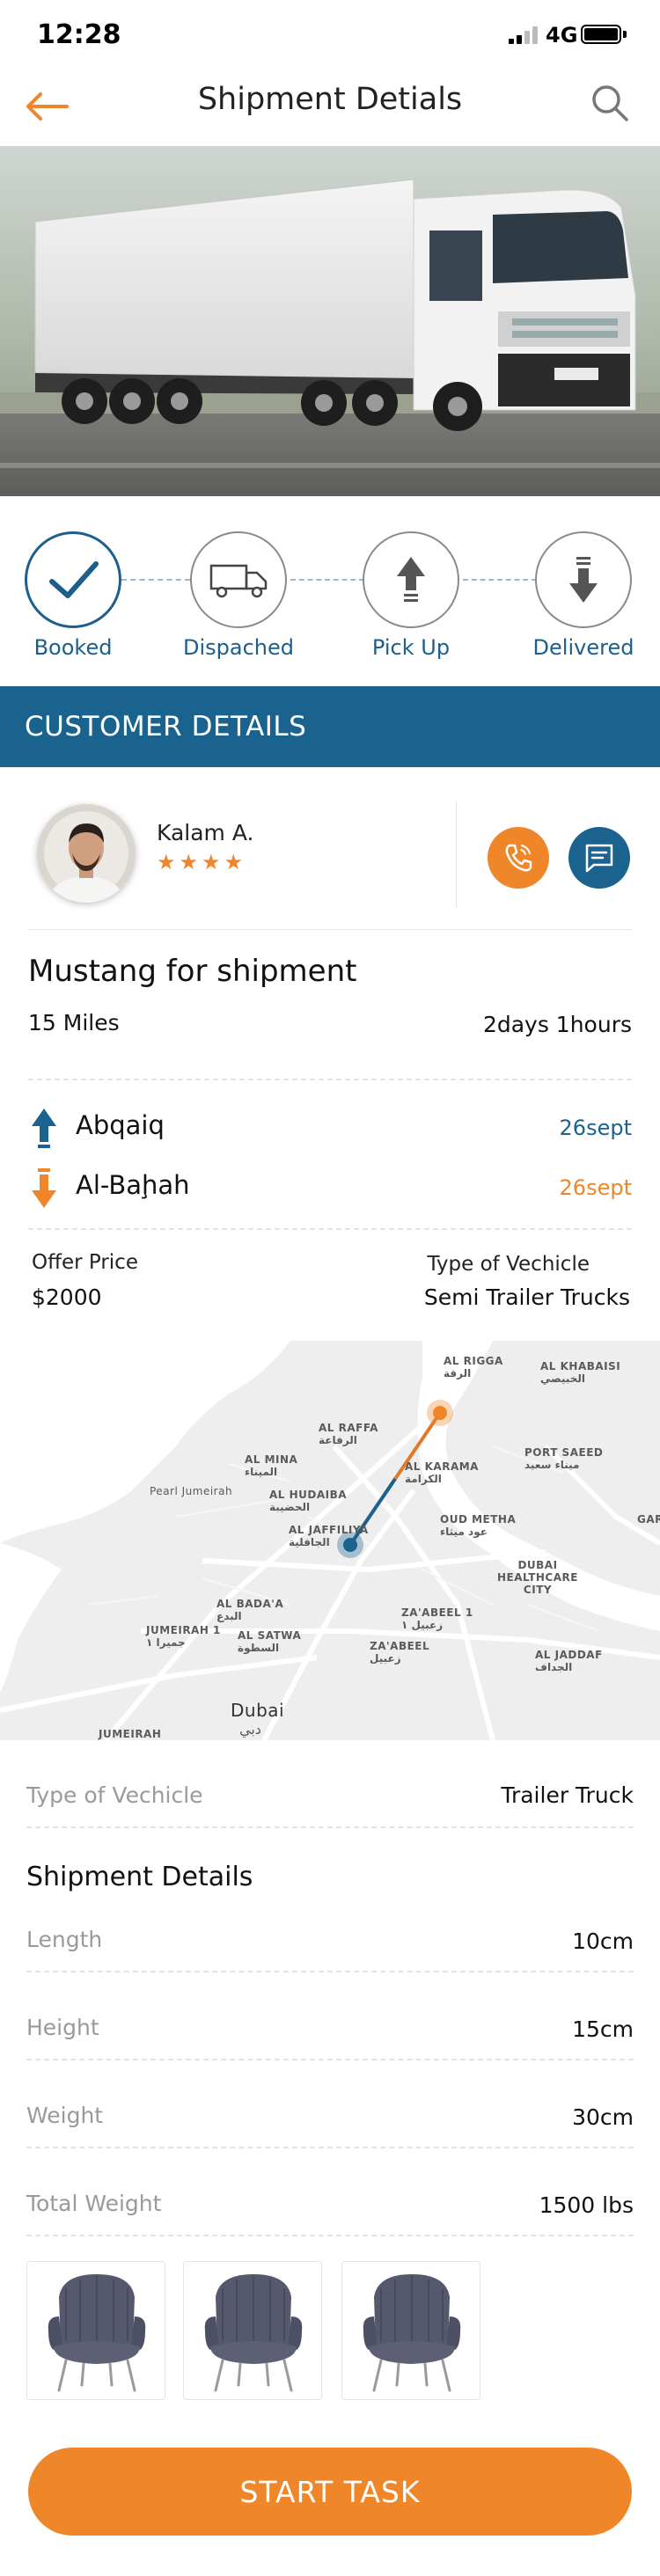 This screenshot has width=660, height=2576. I want to click on check-icon, so click(74, 579).